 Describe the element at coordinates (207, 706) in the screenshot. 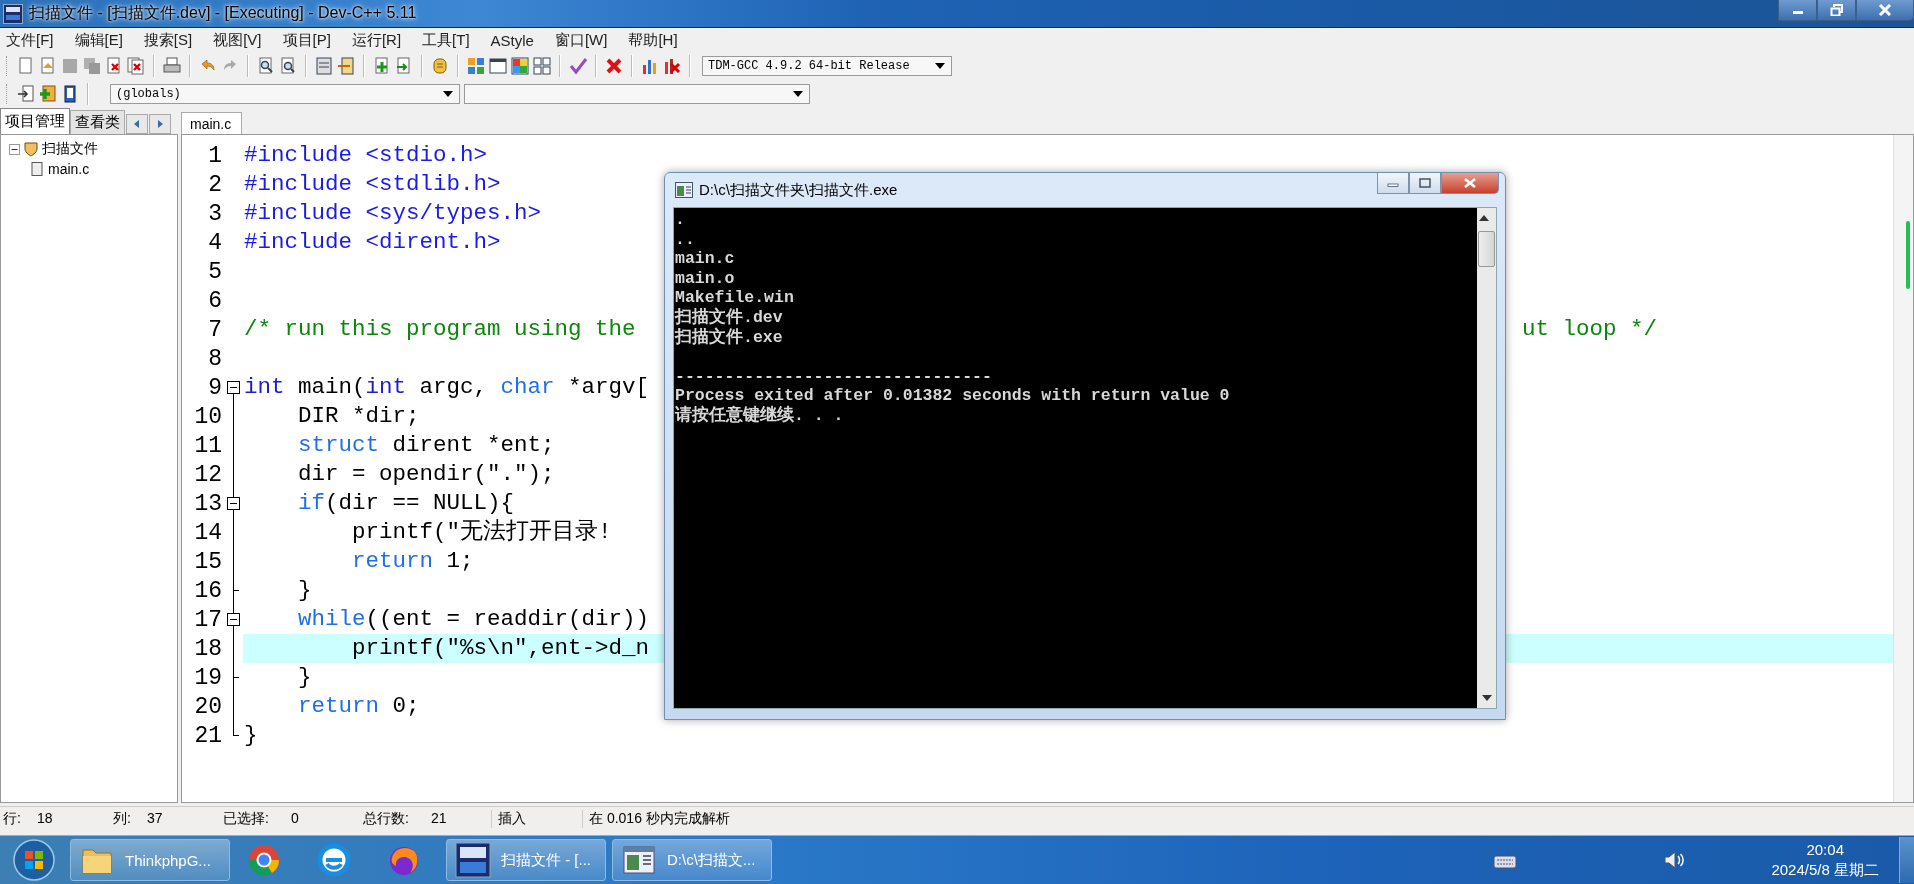

I see `line-number: 20` at that location.